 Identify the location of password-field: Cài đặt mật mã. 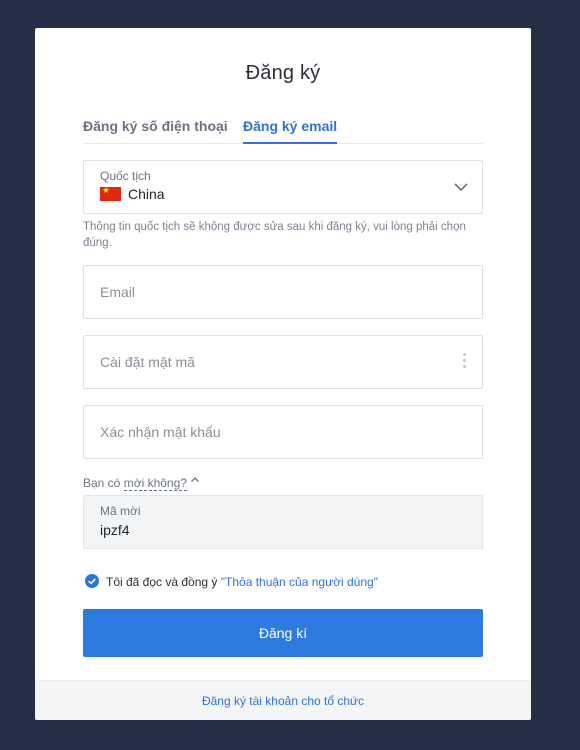
(283, 362).